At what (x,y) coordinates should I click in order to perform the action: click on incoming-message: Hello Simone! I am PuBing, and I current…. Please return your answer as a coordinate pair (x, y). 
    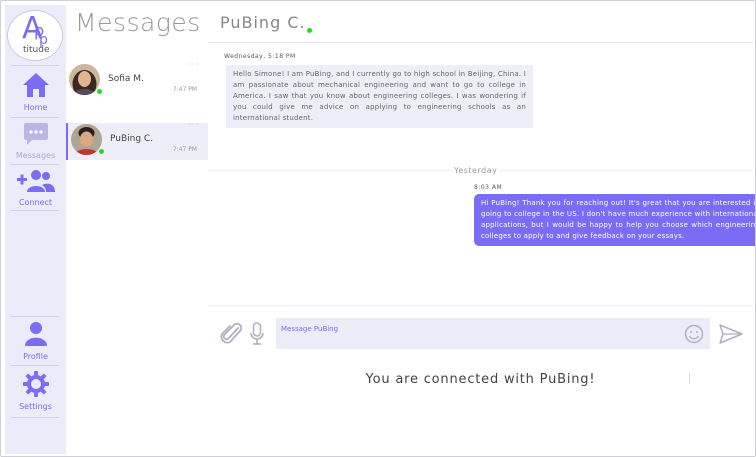
    Looking at the image, I should click on (379, 96).